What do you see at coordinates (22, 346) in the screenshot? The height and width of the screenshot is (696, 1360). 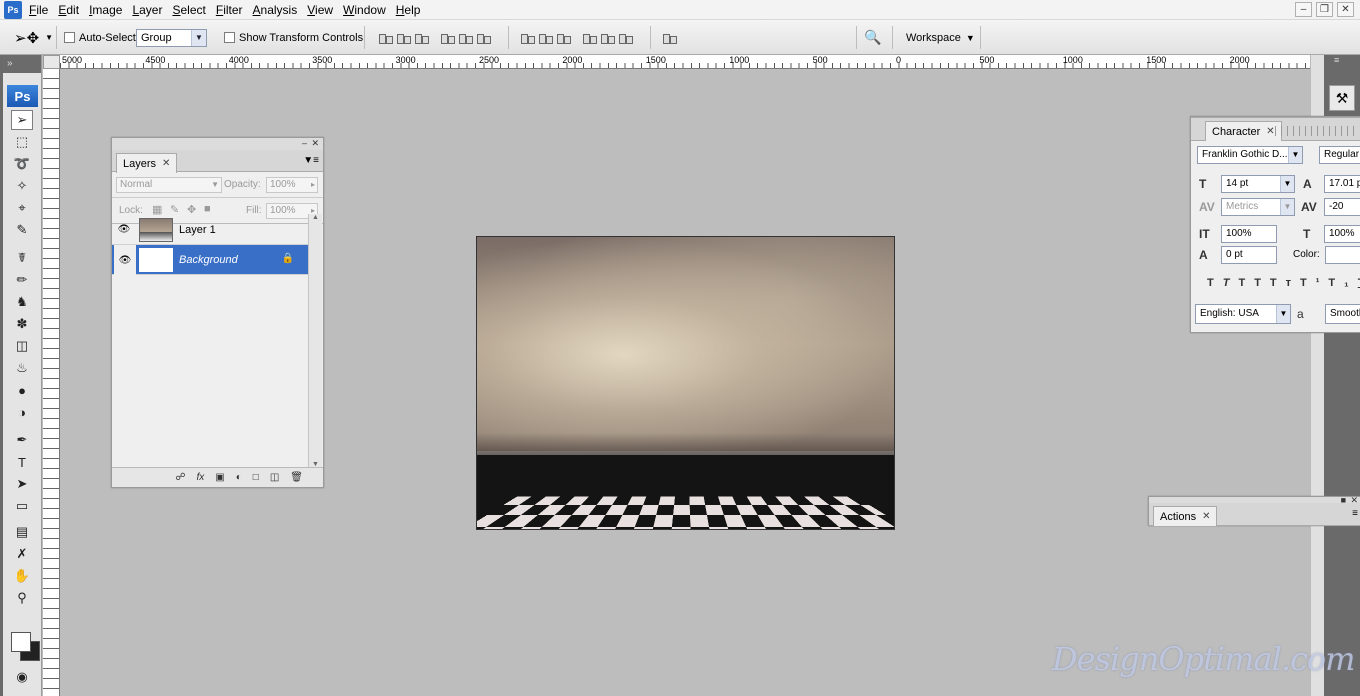 I see `eraser-tool-icon: ◫` at bounding box center [22, 346].